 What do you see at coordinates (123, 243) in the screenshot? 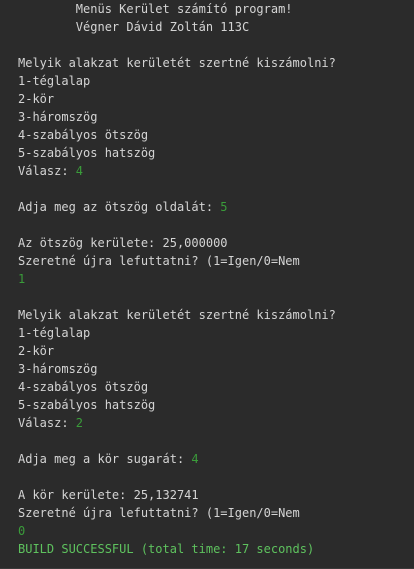
I see `result-line: Az ötszög kerülete: 25,000000` at bounding box center [123, 243].